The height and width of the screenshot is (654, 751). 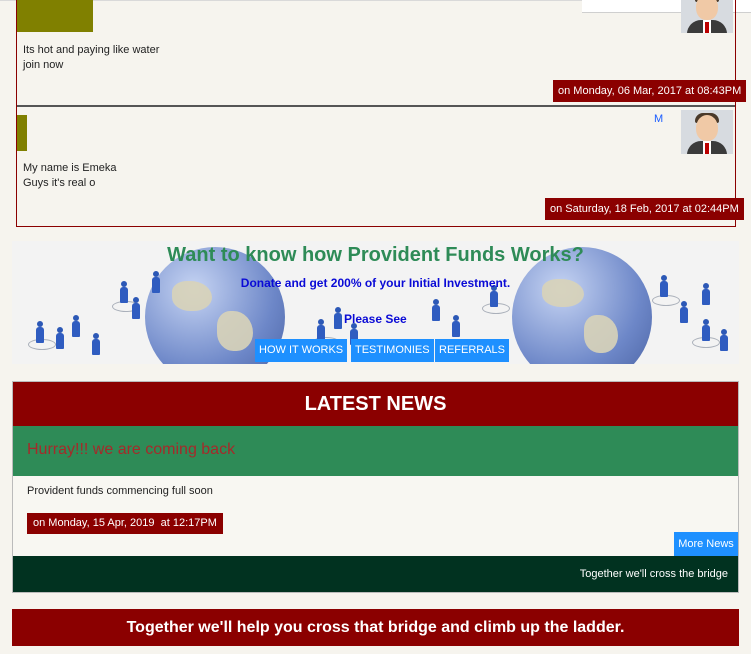 What do you see at coordinates (644, 209) in the screenshot?
I see `comment-date: on Saturday, 18 Feb, 2017 at 02:44PM` at bounding box center [644, 209].